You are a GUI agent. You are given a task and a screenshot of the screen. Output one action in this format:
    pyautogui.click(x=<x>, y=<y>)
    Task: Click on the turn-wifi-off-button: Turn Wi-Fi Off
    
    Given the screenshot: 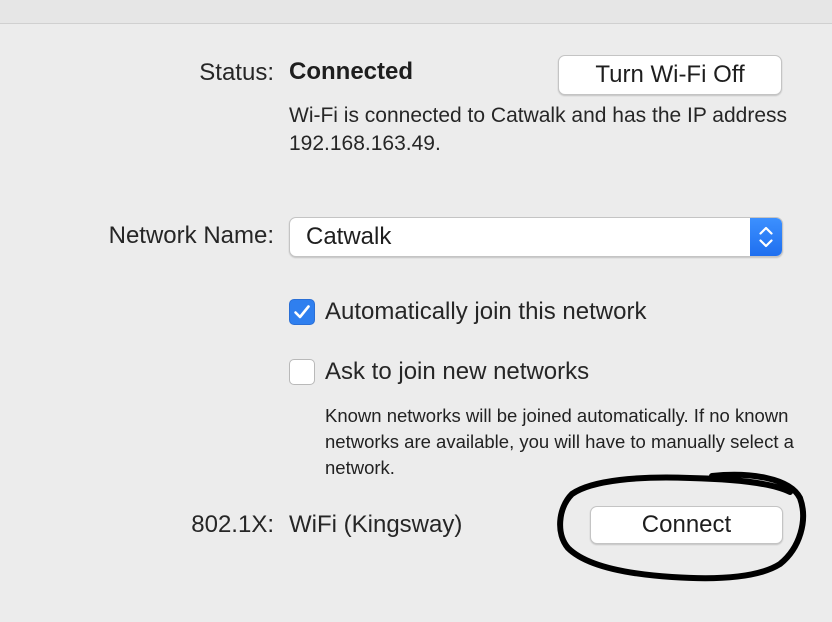 What is the action you would take?
    pyautogui.click(x=670, y=75)
    